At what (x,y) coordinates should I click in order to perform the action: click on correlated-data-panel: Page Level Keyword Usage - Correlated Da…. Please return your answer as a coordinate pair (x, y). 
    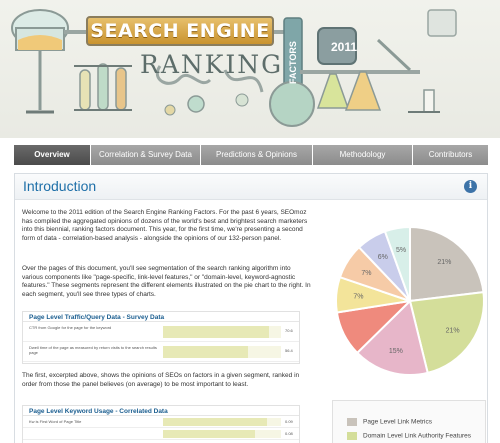
    Looking at the image, I should click on (161, 424).